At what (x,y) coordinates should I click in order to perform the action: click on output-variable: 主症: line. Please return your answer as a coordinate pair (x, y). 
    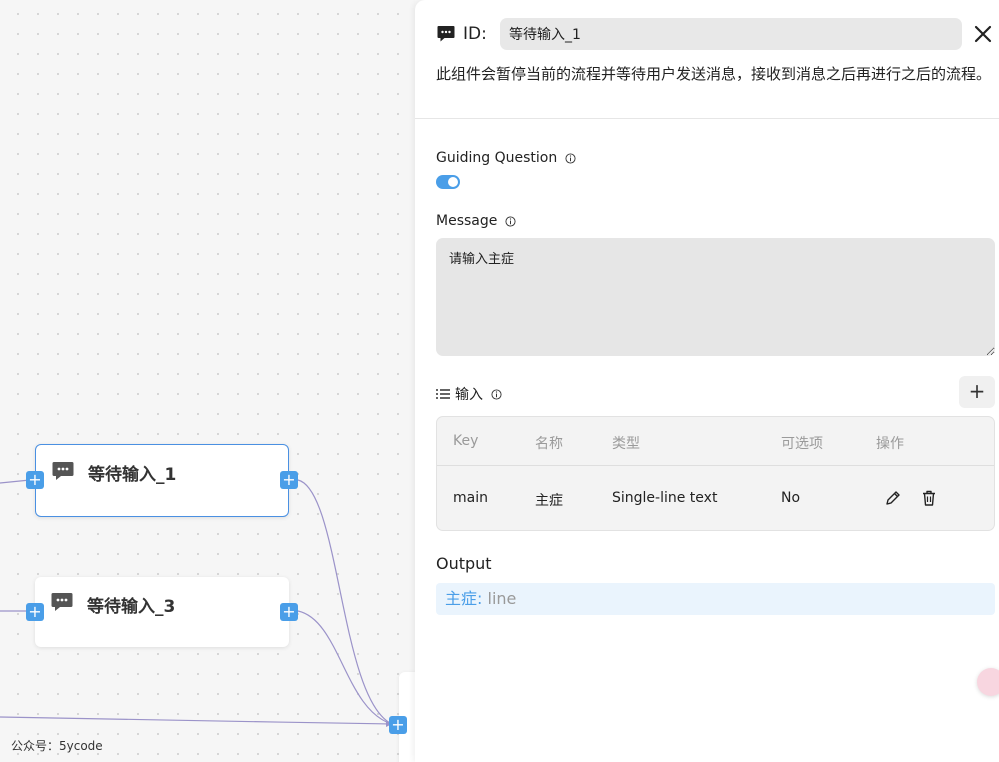
    Looking at the image, I should click on (715, 599).